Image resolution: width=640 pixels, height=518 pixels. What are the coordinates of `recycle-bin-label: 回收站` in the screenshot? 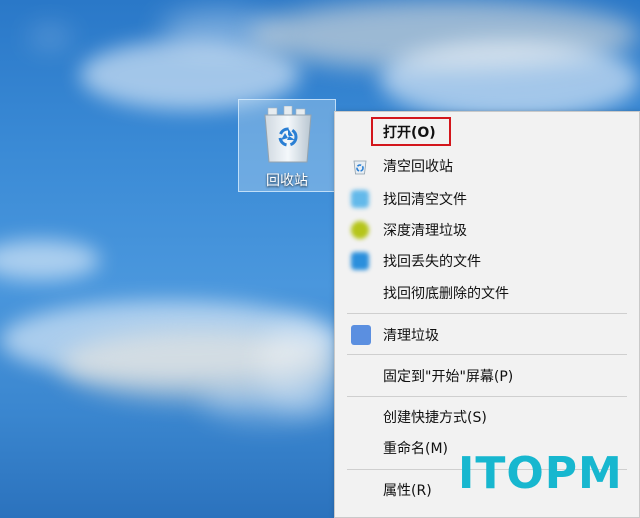 It's located at (287, 181).